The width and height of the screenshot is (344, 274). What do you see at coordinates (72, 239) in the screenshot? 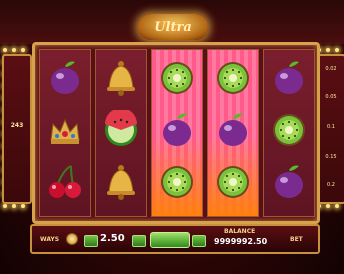
I see `coin-icon` at bounding box center [72, 239].